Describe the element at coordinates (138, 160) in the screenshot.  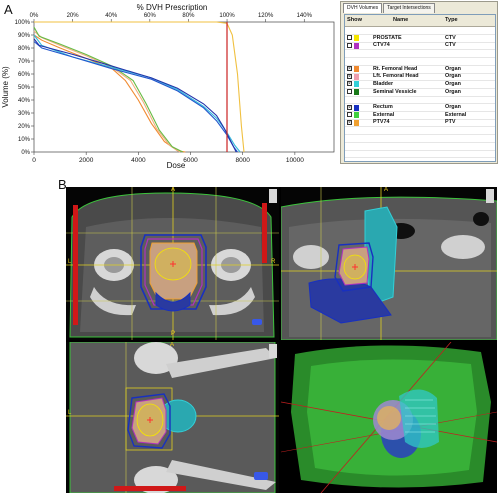
I see `x-tick-label: 4000` at that location.